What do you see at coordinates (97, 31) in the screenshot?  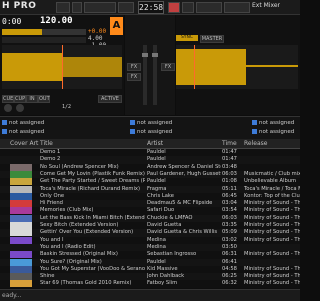 I see `deck-a-pitch: +0.00` at bounding box center [97, 31].